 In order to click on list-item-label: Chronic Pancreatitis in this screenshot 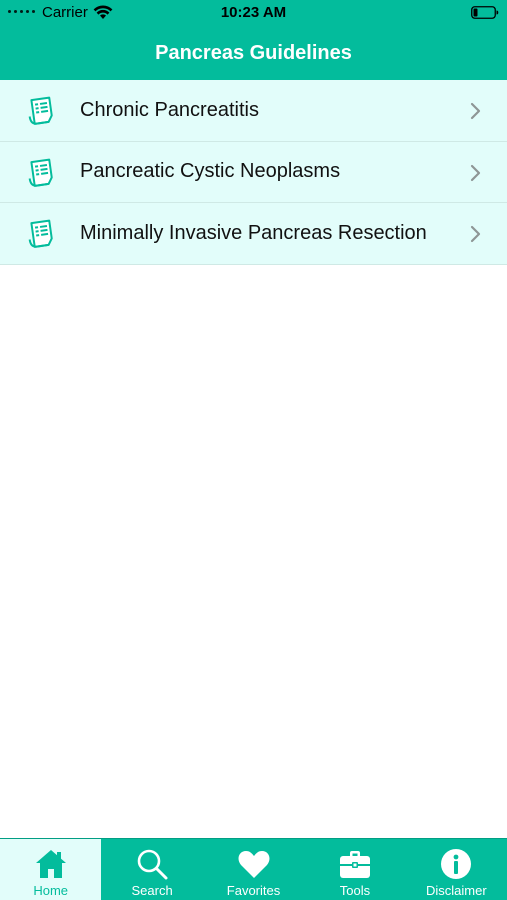, I will do `click(169, 109)`.